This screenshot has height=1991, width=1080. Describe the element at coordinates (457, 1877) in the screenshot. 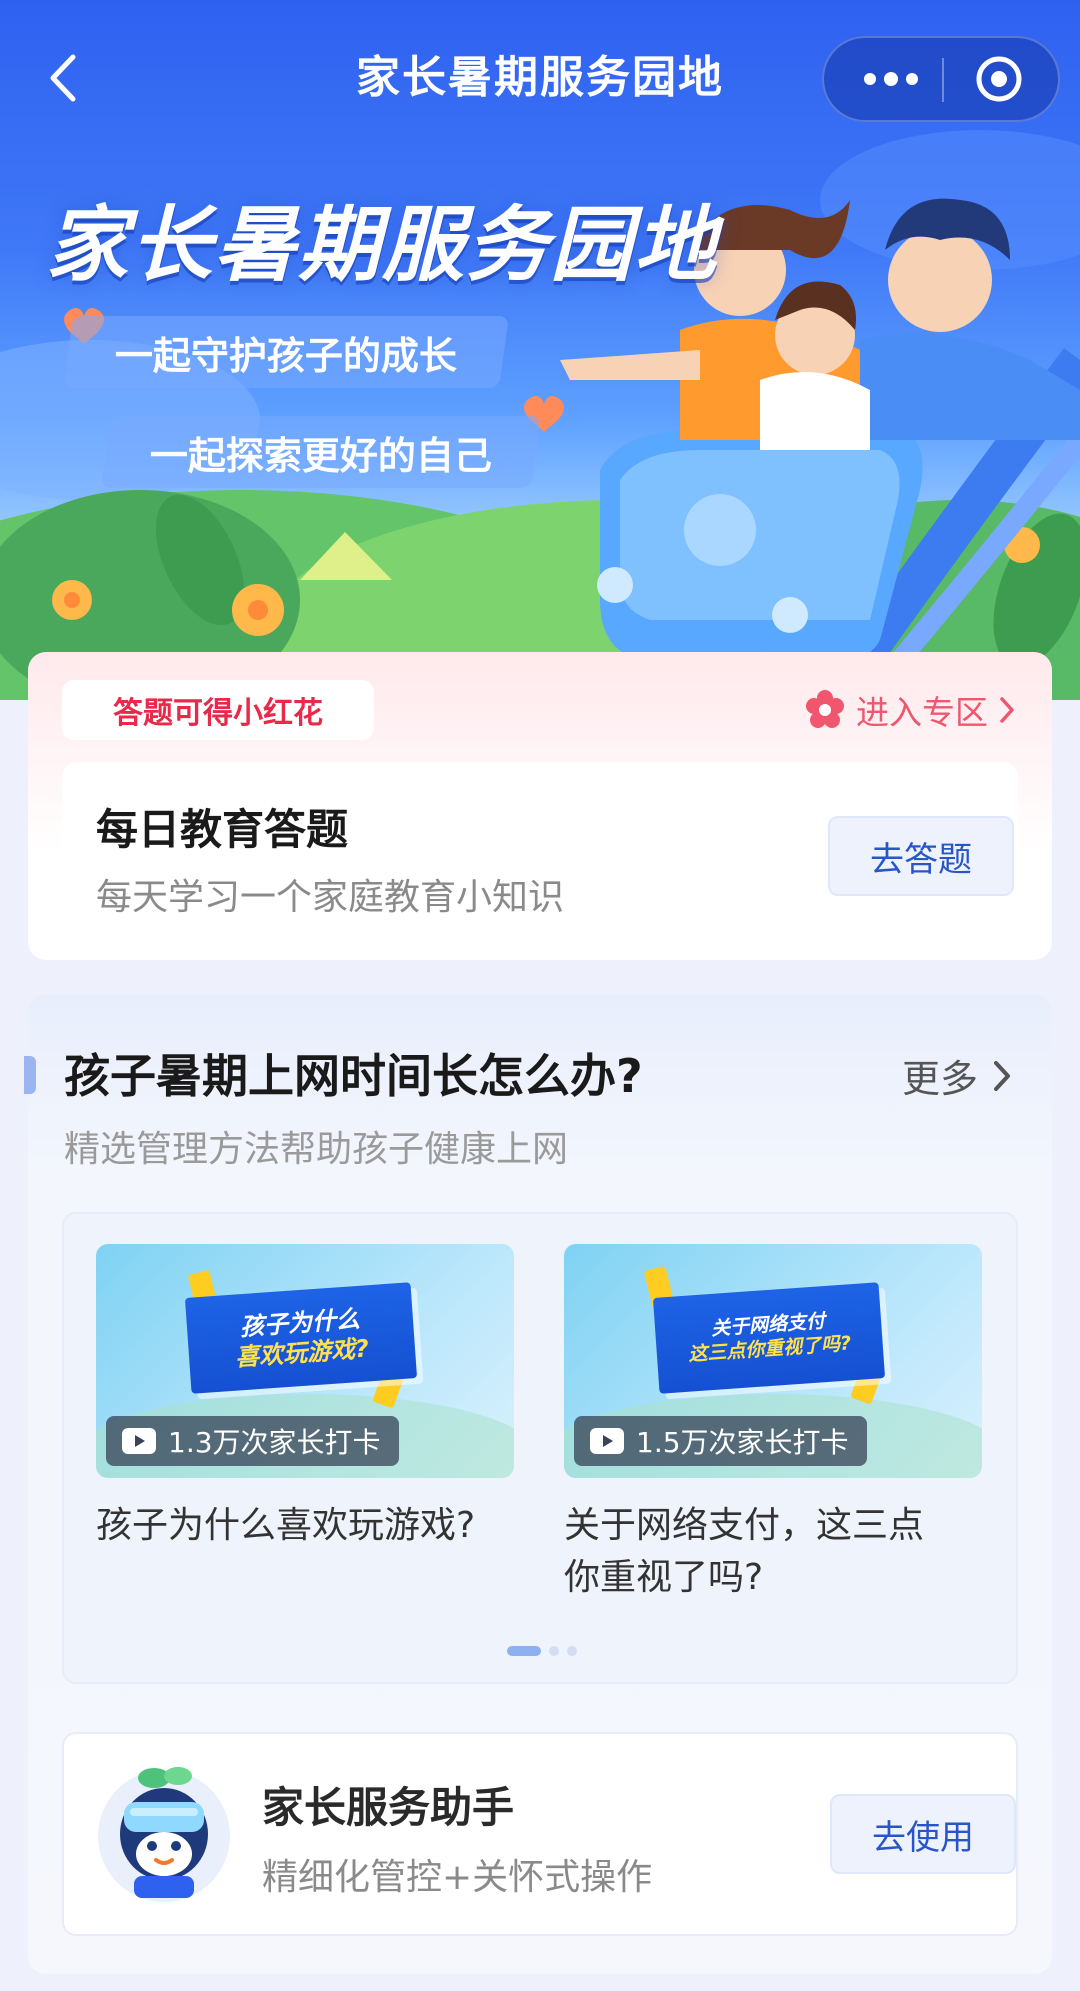

I see `assistant-description: 精细化管控+关怀式操作` at that location.